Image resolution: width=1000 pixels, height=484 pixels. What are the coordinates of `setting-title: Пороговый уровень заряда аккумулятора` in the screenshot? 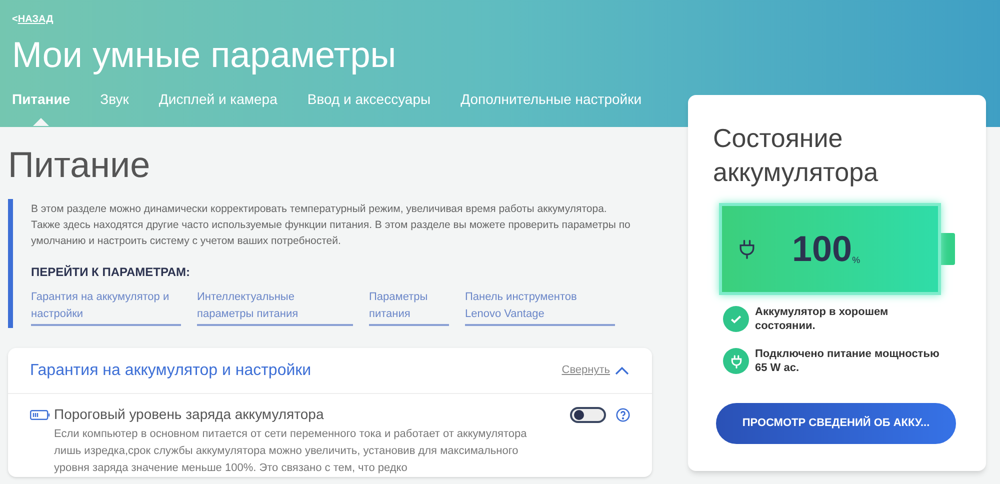 It's located at (189, 414).